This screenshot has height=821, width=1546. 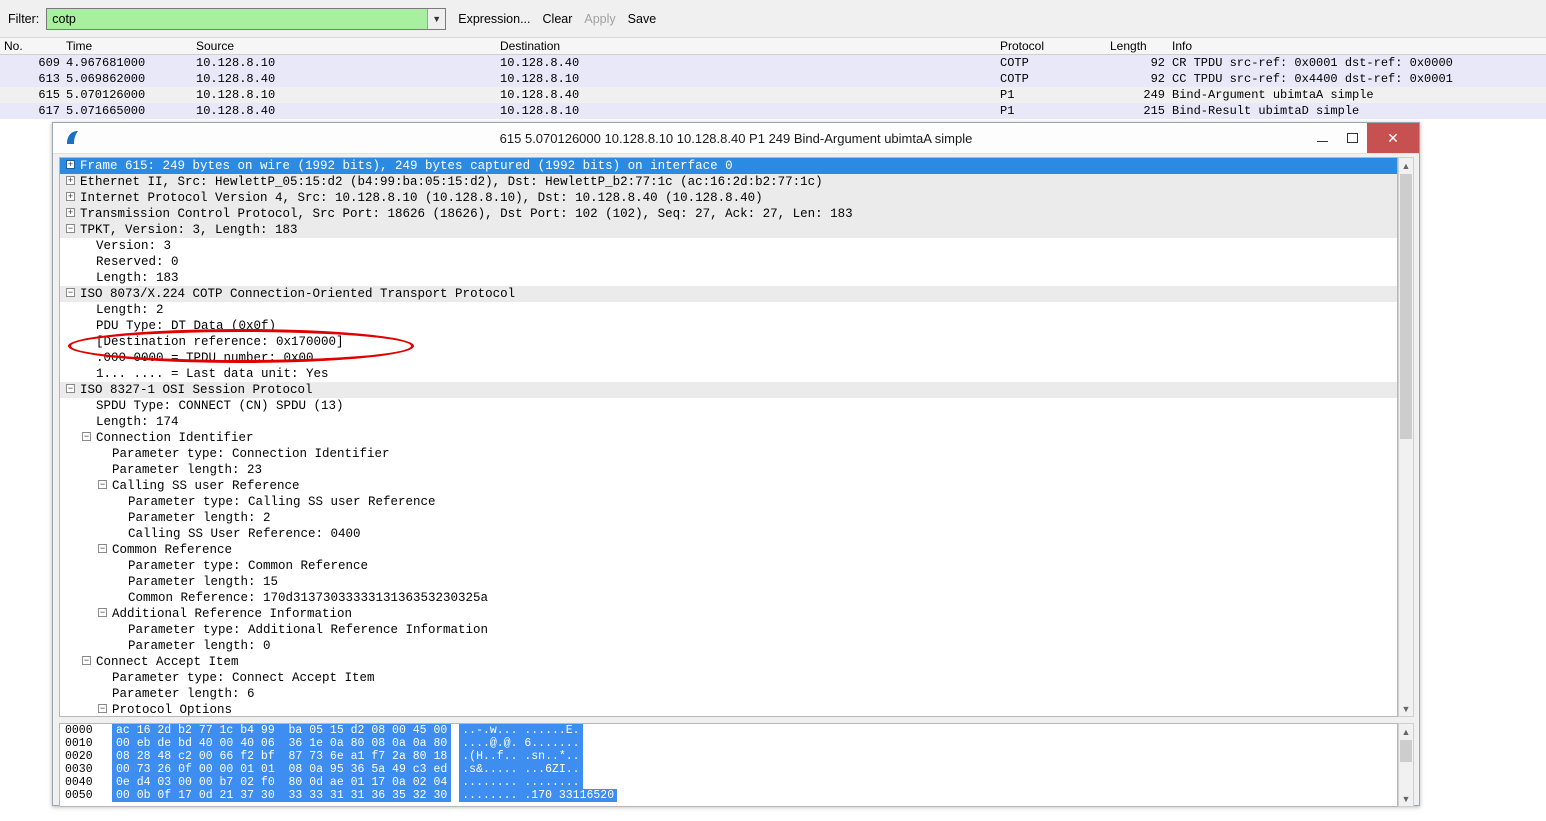 I want to click on display-filter-combobox: ▼, so click(x=246, y=18).